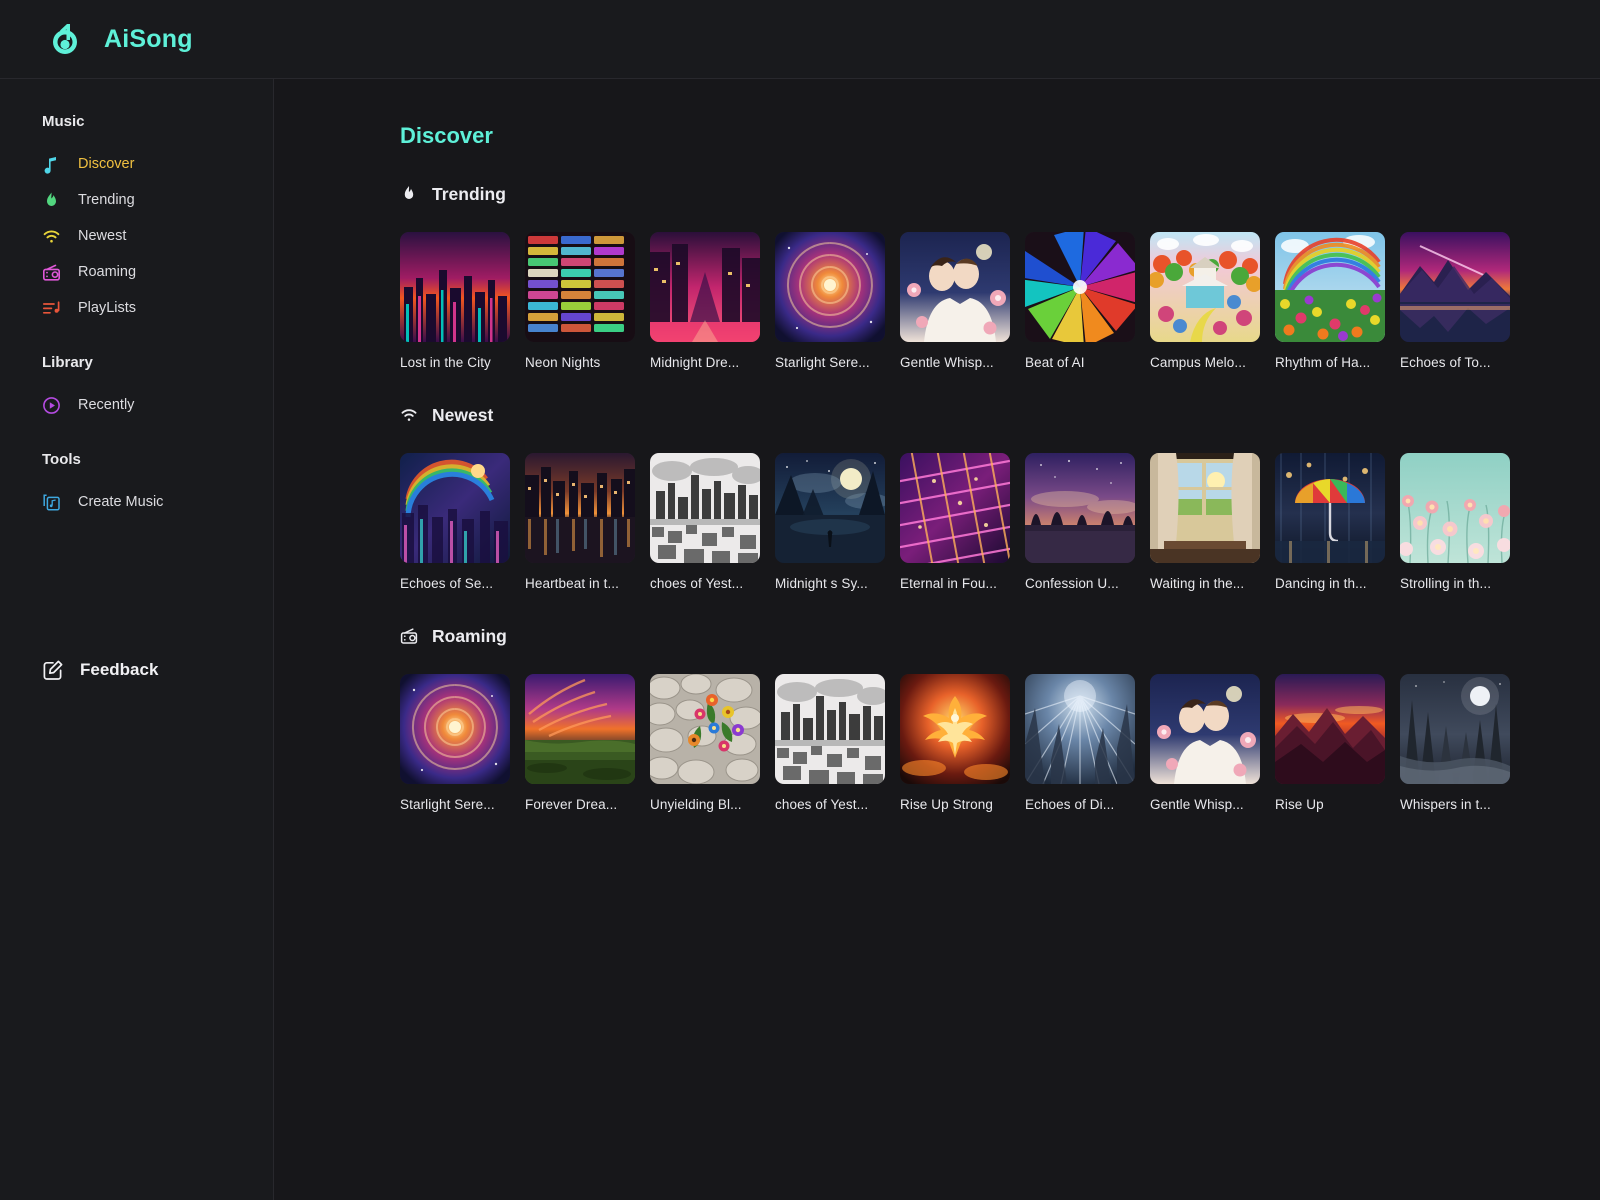  What do you see at coordinates (446, 135) in the screenshot?
I see `page-title: Discover` at bounding box center [446, 135].